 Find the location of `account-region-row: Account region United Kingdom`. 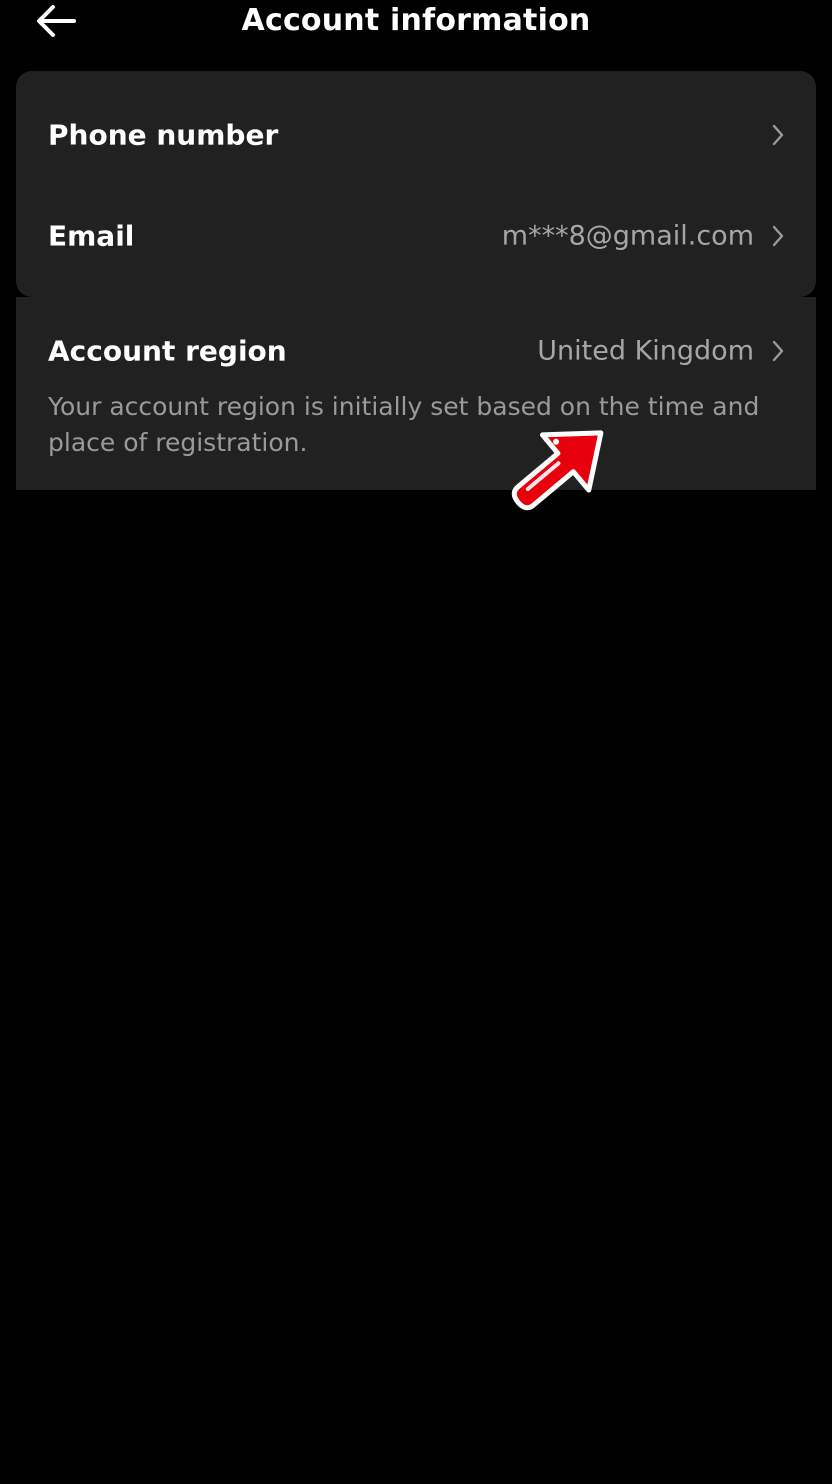

account-region-row: Account region United Kingdom is located at coordinates (416, 351).